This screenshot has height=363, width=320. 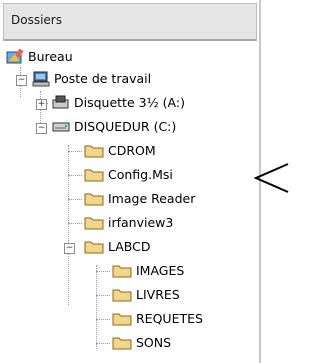 What do you see at coordinates (41, 128) in the screenshot?
I see `expander-disquedur: −` at bounding box center [41, 128].